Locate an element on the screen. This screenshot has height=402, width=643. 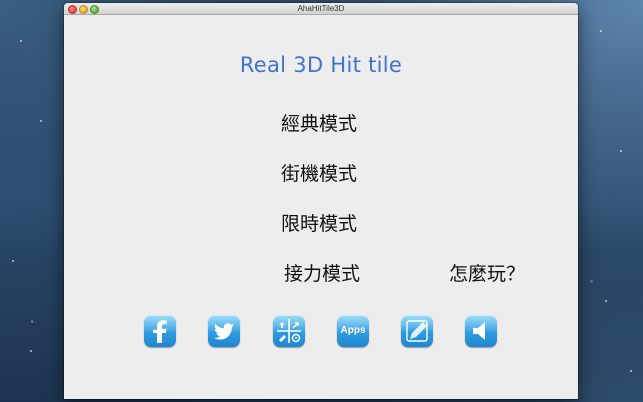
apps-label: Apps is located at coordinates (353, 330).